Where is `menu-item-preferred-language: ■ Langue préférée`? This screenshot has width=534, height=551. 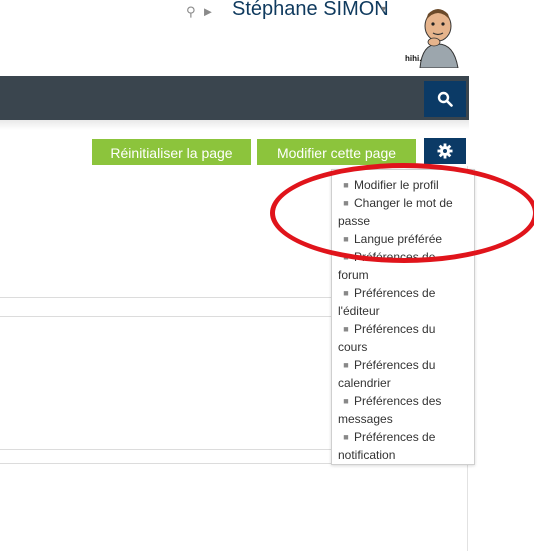
menu-item-preferred-language: ■ Langue préférée is located at coordinates (403, 239).